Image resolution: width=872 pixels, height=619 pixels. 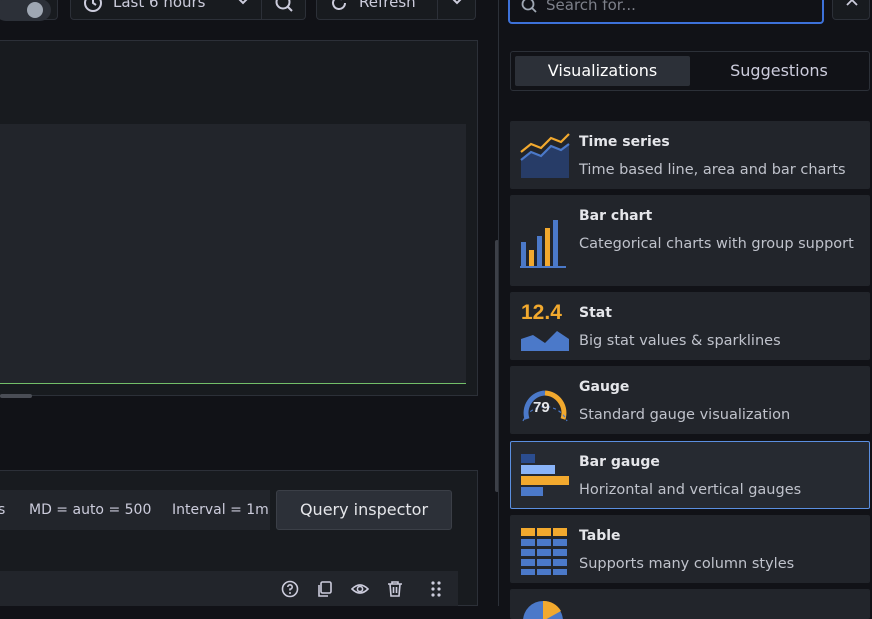 I want to click on refresh-button: Refresh, so click(x=377, y=10).